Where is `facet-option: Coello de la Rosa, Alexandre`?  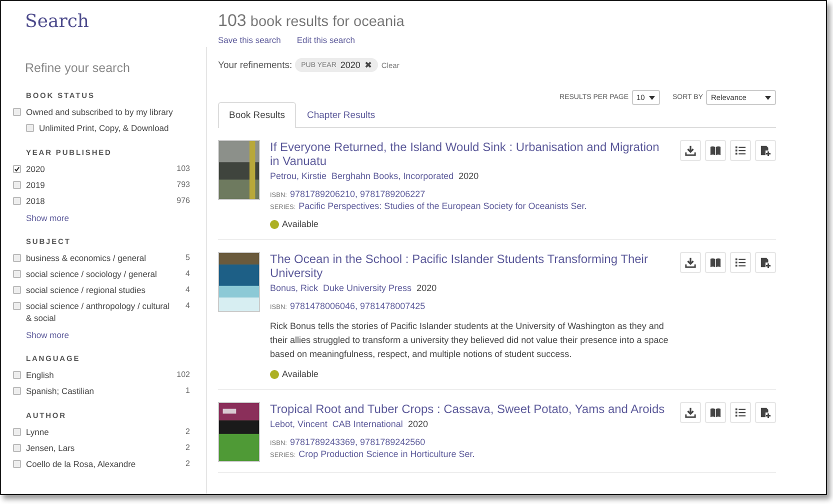
facet-option: Coello de la Rosa, Alexandre is located at coordinates (99, 464).